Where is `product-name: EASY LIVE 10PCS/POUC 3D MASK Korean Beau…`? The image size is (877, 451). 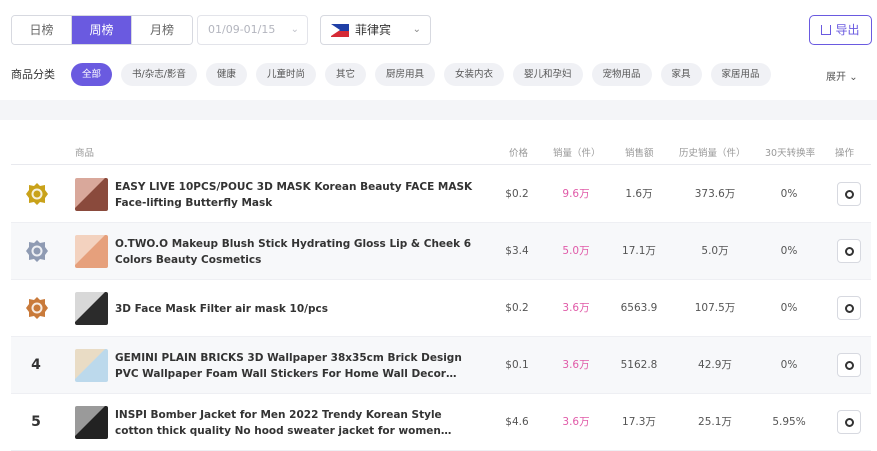 product-name: EASY LIVE 10PCS/POUC 3D MASK Korean Beau… is located at coordinates (295, 194).